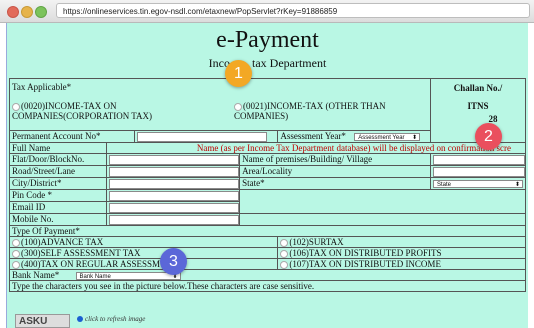 Image resolution: width=534 pixels, height=328 pixels. What do you see at coordinates (128, 275) in the screenshot?
I see `bank-select: Bank Name ⬍` at bounding box center [128, 275].